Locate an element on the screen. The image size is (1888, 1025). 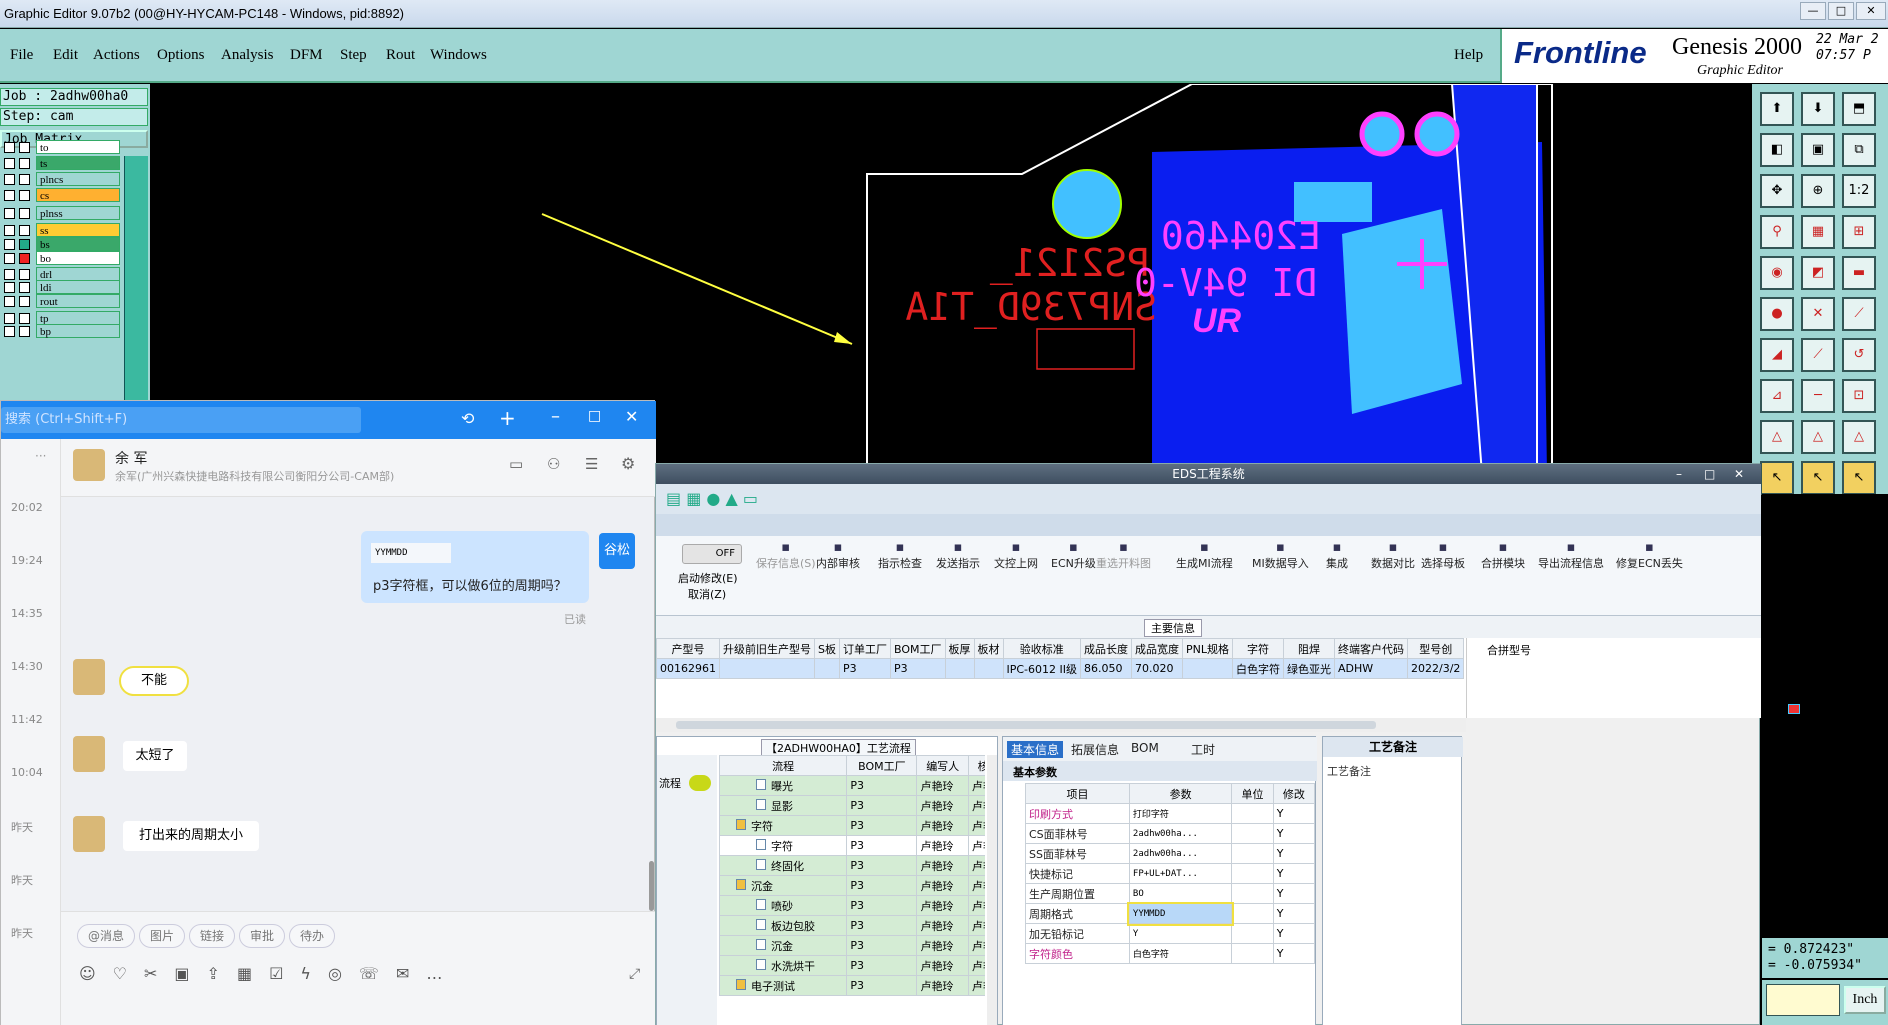
main-info-cell: IPC-6012 II级 is located at coordinates (1042, 668).